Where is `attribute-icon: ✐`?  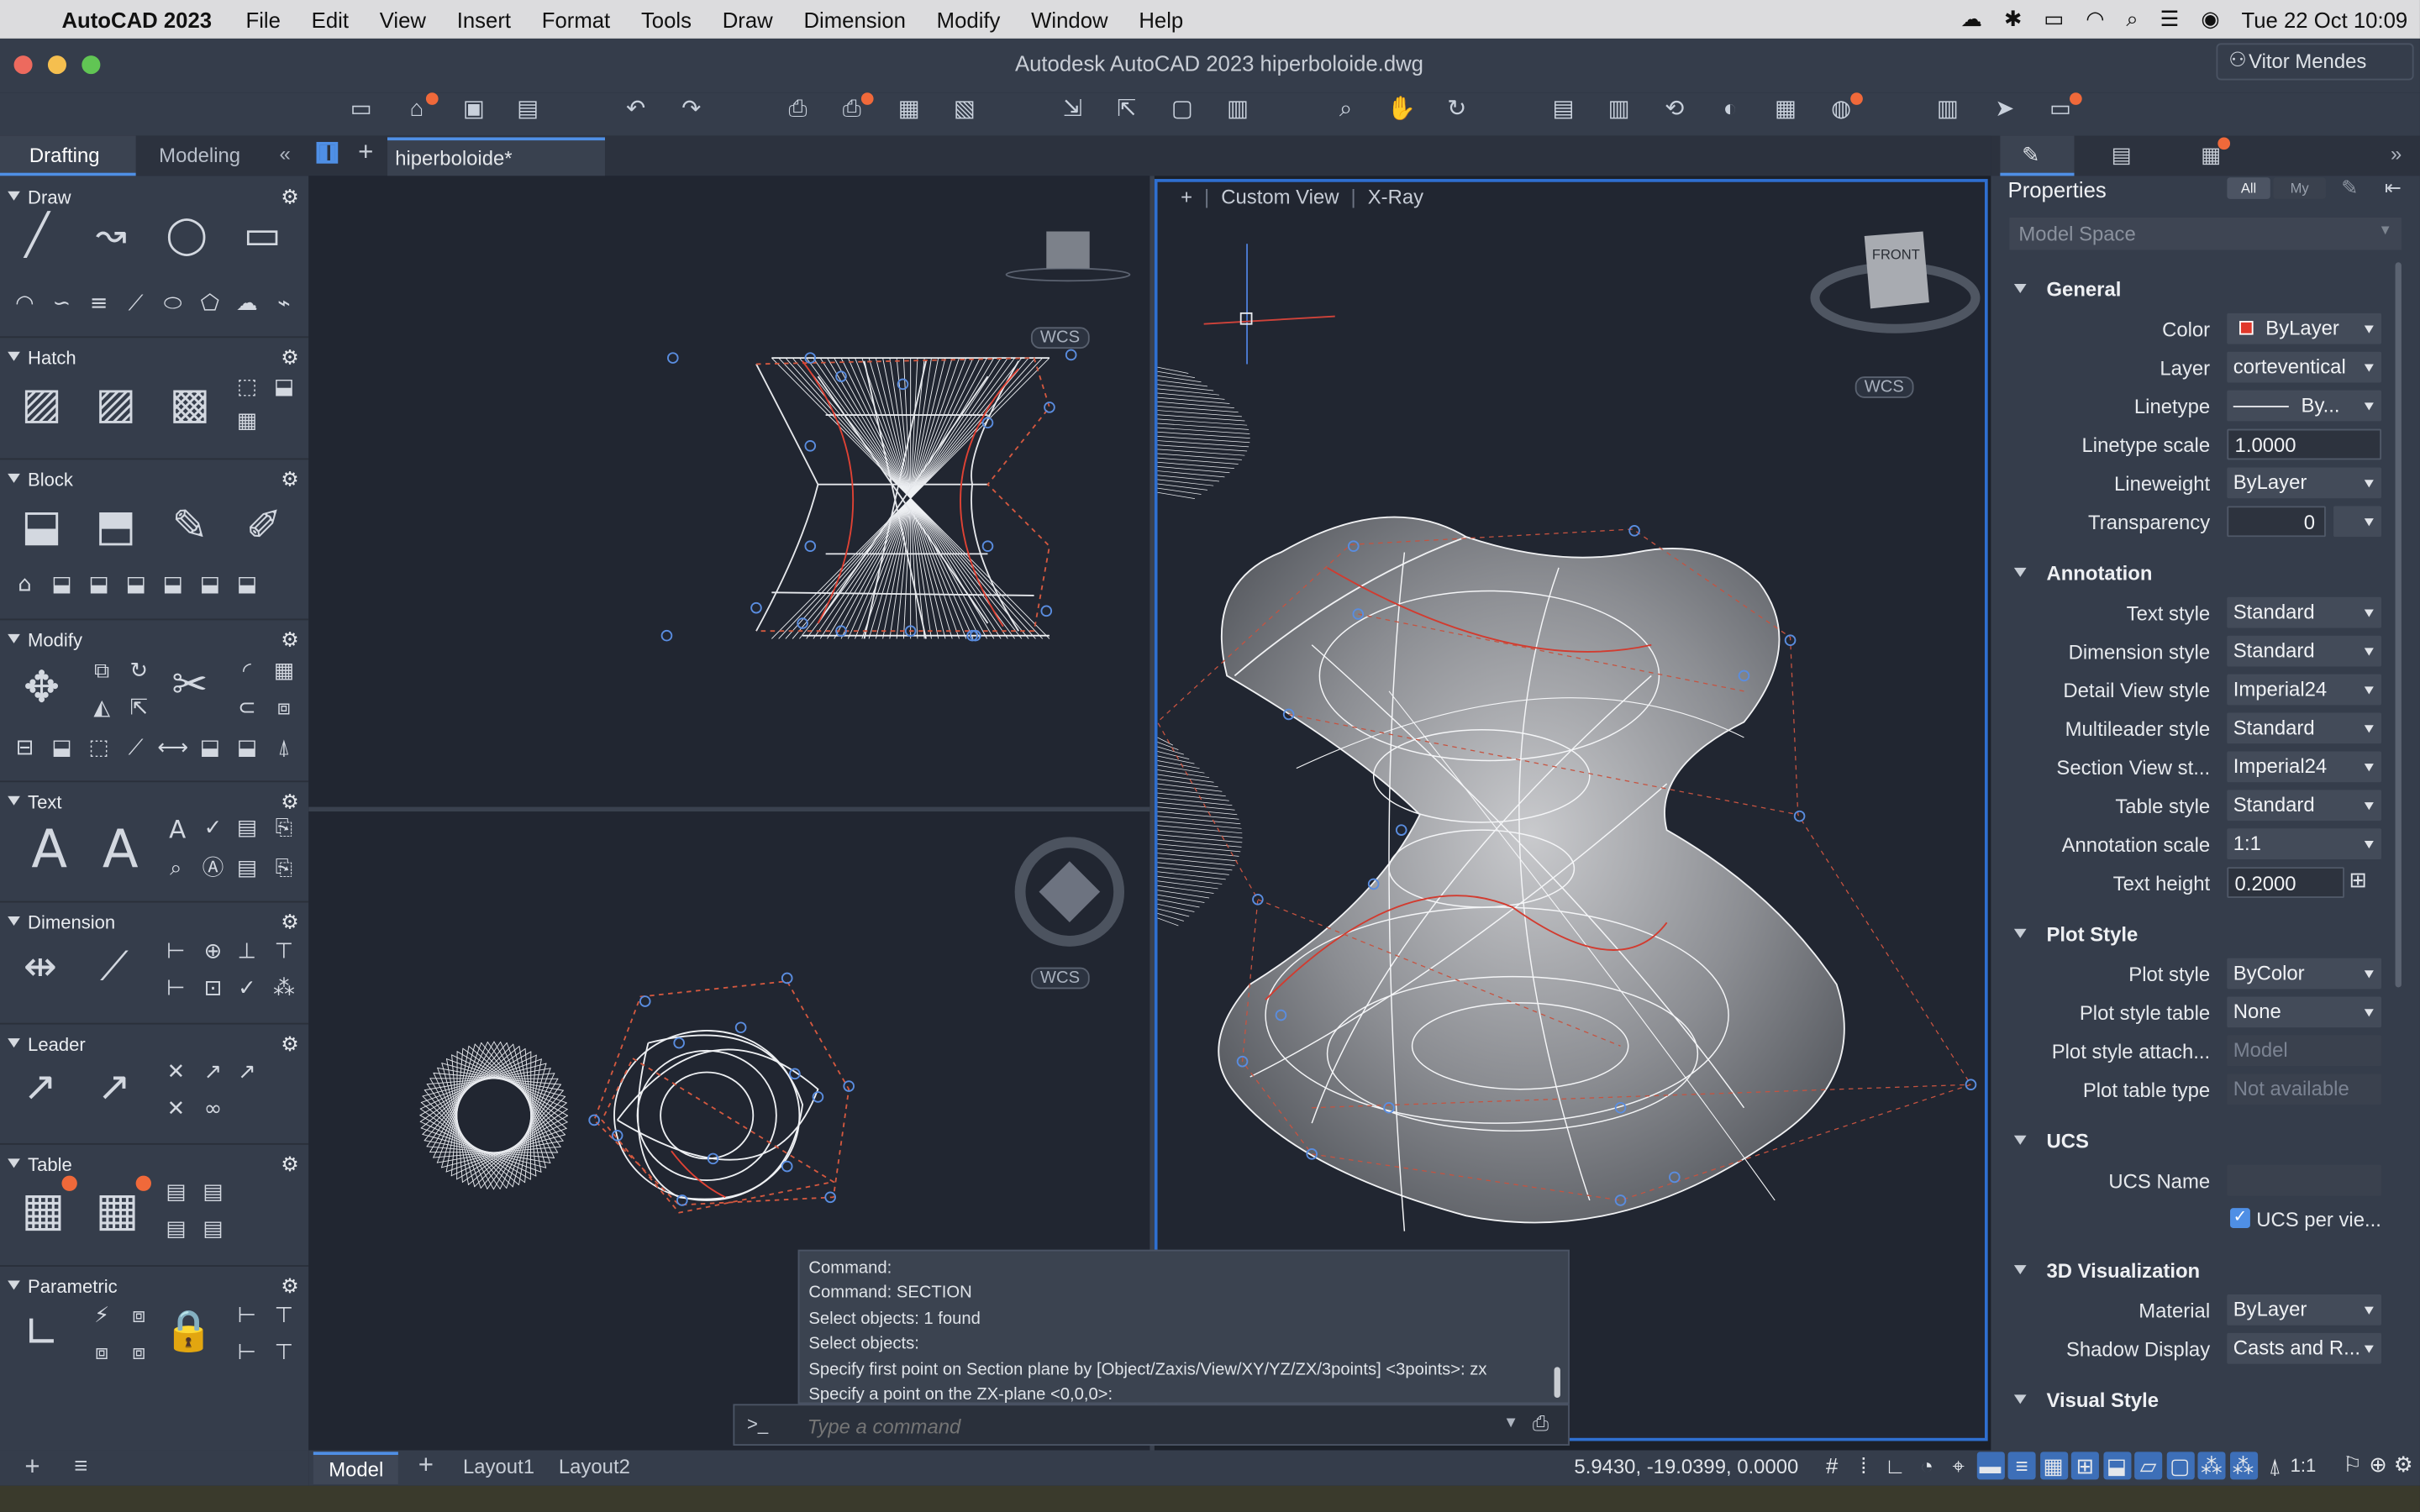
attribute-icon: ✐ is located at coordinates (264, 526).